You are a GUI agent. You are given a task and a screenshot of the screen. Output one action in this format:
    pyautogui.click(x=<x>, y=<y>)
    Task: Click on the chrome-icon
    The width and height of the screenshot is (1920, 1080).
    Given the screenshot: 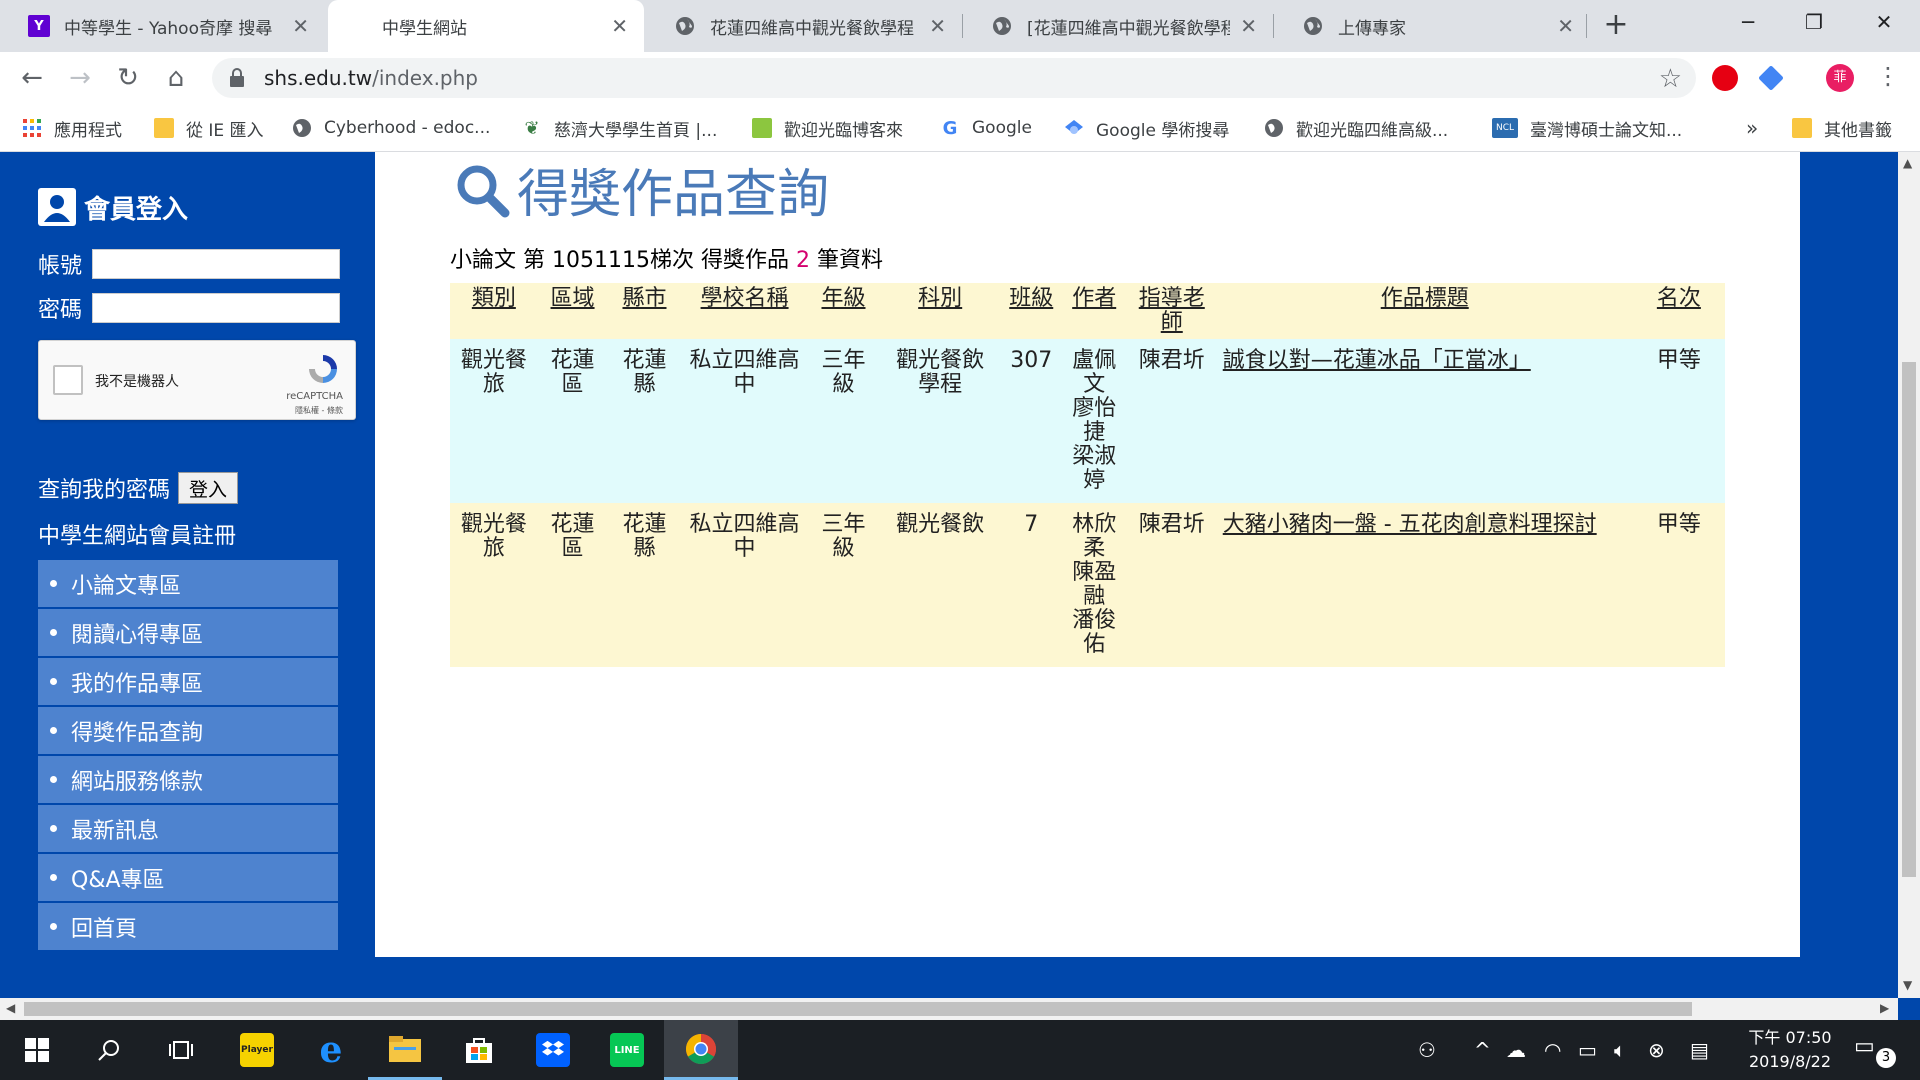 What is the action you would take?
    pyautogui.click(x=701, y=1050)
    